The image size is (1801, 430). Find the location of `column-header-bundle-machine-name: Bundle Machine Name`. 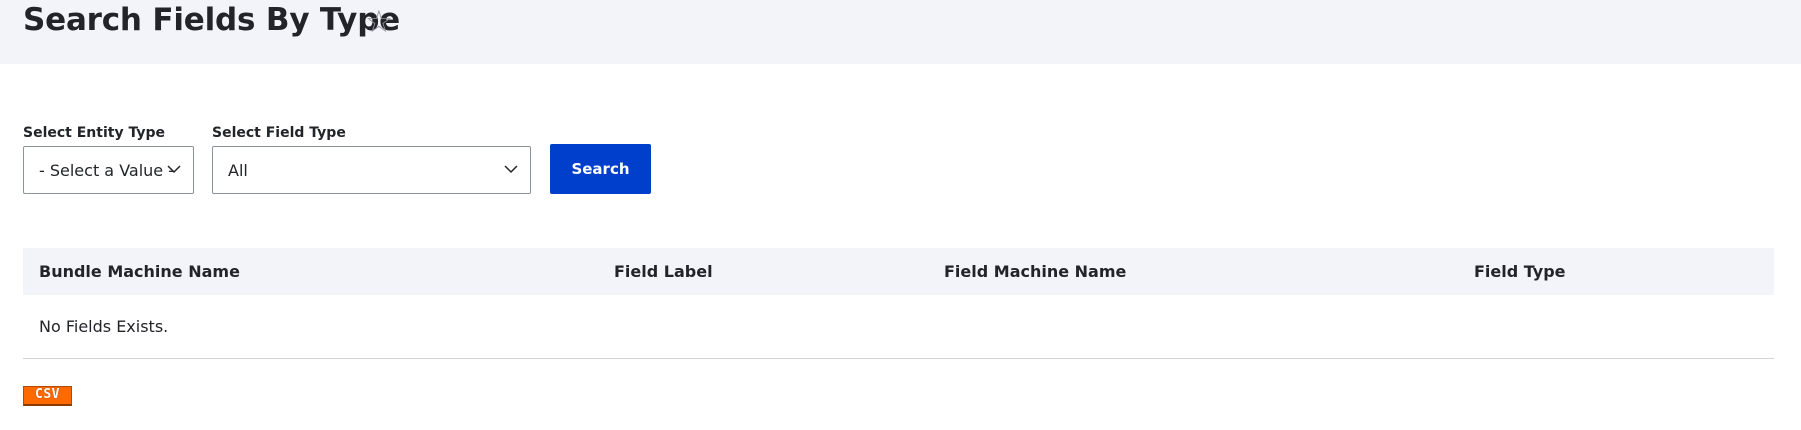

column-header-bundle-machine-name: Bundle Machine Name is located at coordinates (139, 271).